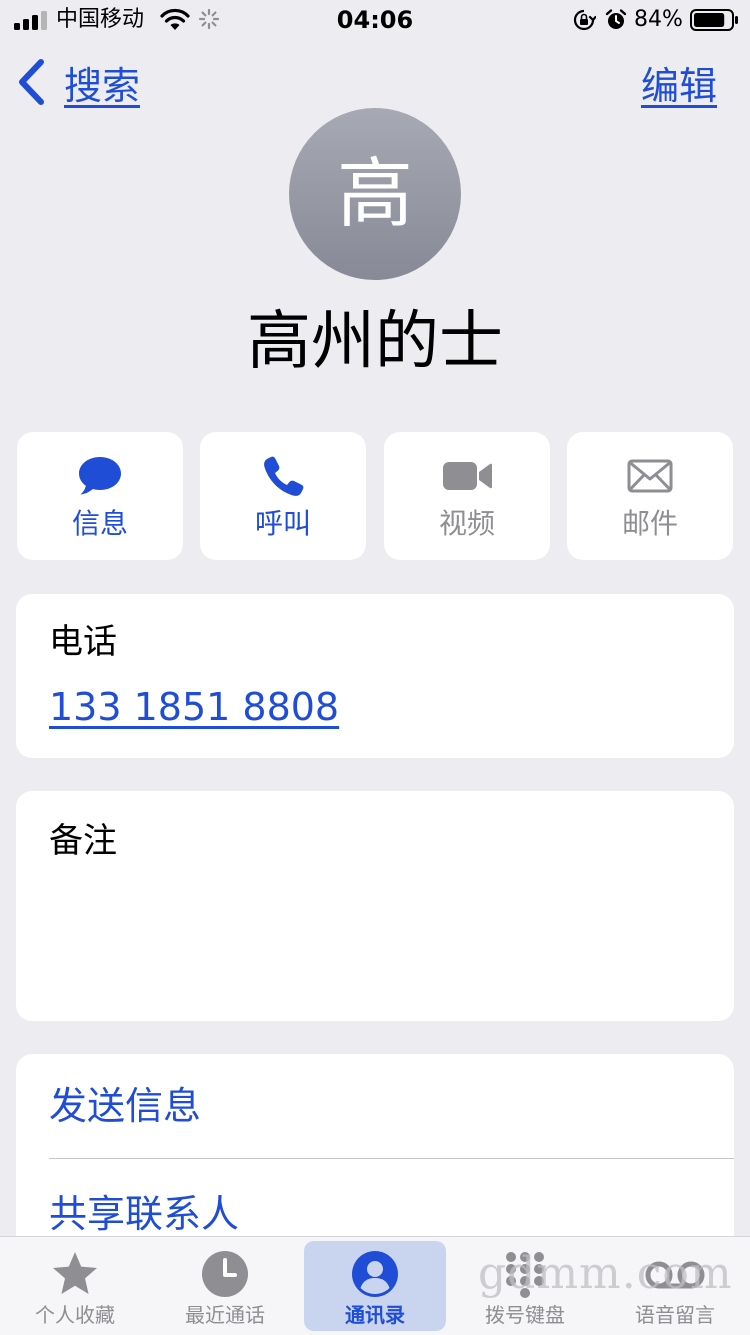 This screenshot has height=1335, width=750. Describe the element at coordinates (83, 642) in the screenshot. I see `phone-label: 电话` at that location.